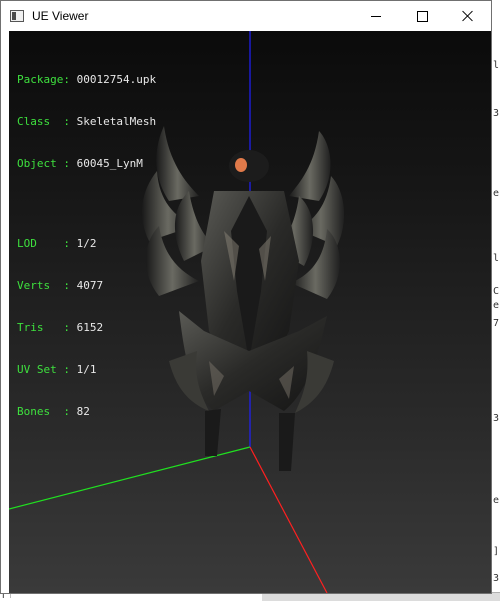  What do you see at coordinates (90, 285) in the screenshot?
I see `verts-value: 4077` at bounding box center [90, 285].